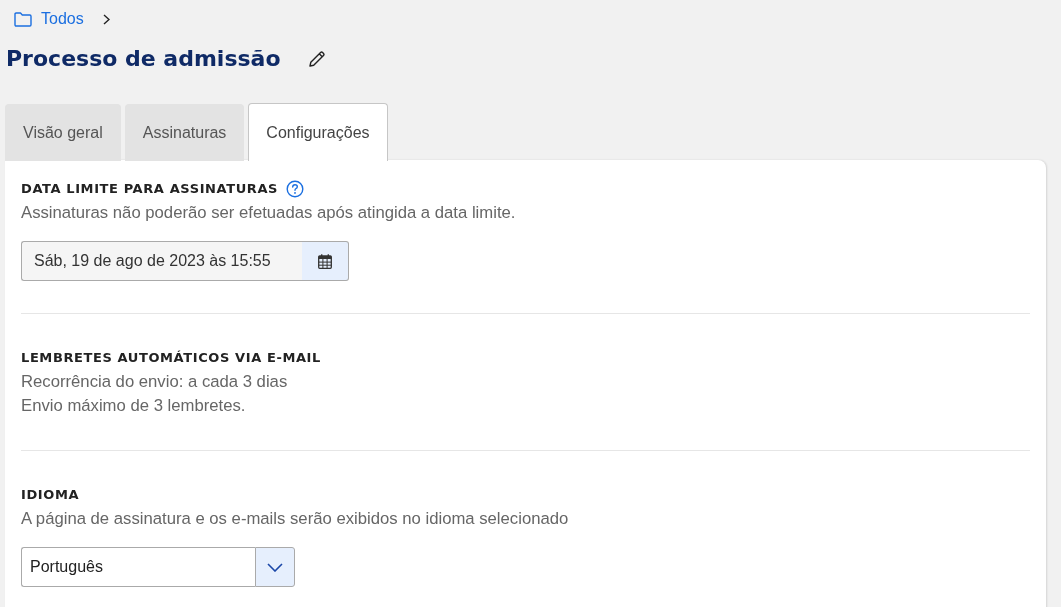 This screenshot has width=1061, height=607. Describe the element at coordinates (155, 382) in the screenshot. I see `section-description: Recorrência do envio: a cada 3 dias` at that location.